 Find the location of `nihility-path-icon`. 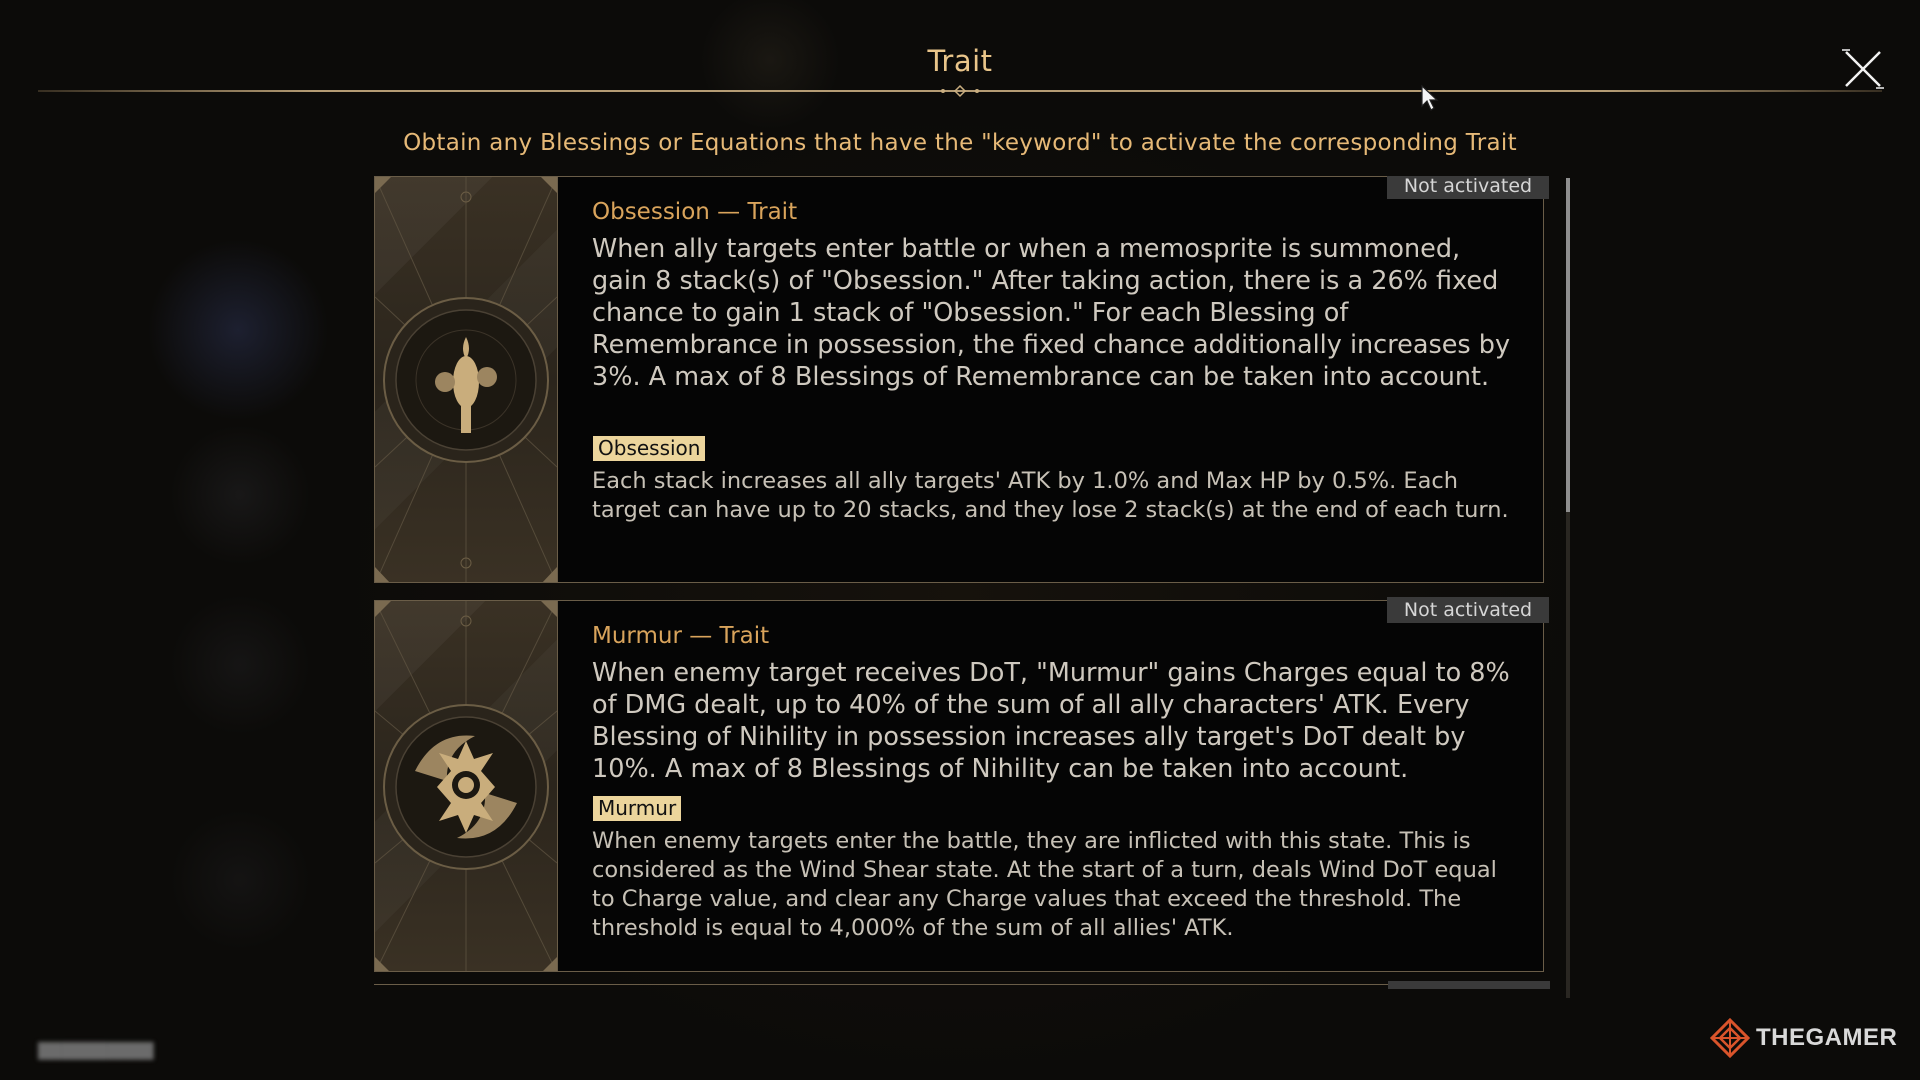

nihility-path-icon is located at coordinates (466, 786).